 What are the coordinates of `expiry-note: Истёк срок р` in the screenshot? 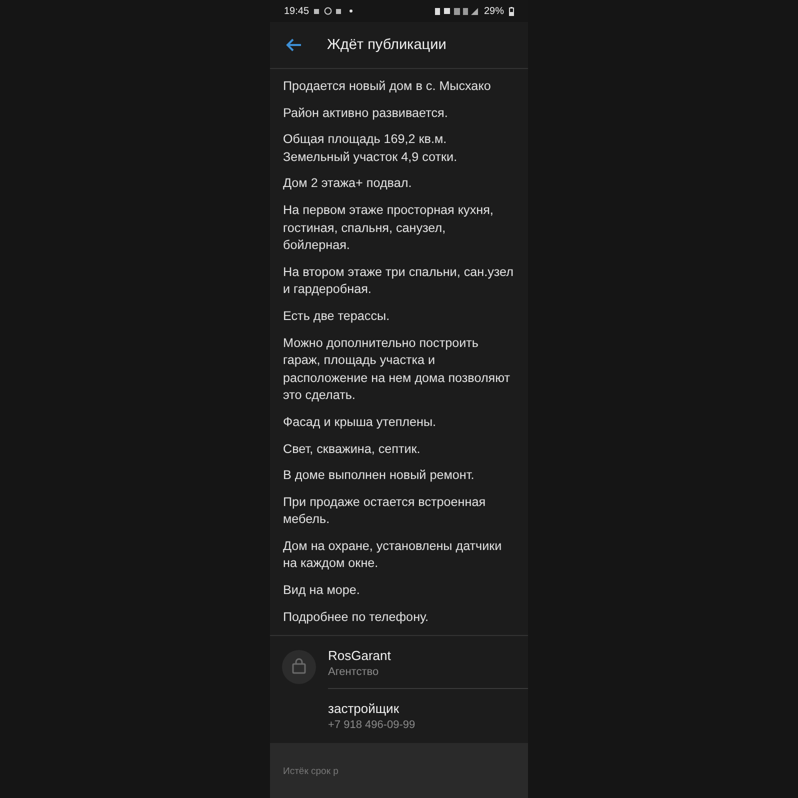 It's located at (310, 772).